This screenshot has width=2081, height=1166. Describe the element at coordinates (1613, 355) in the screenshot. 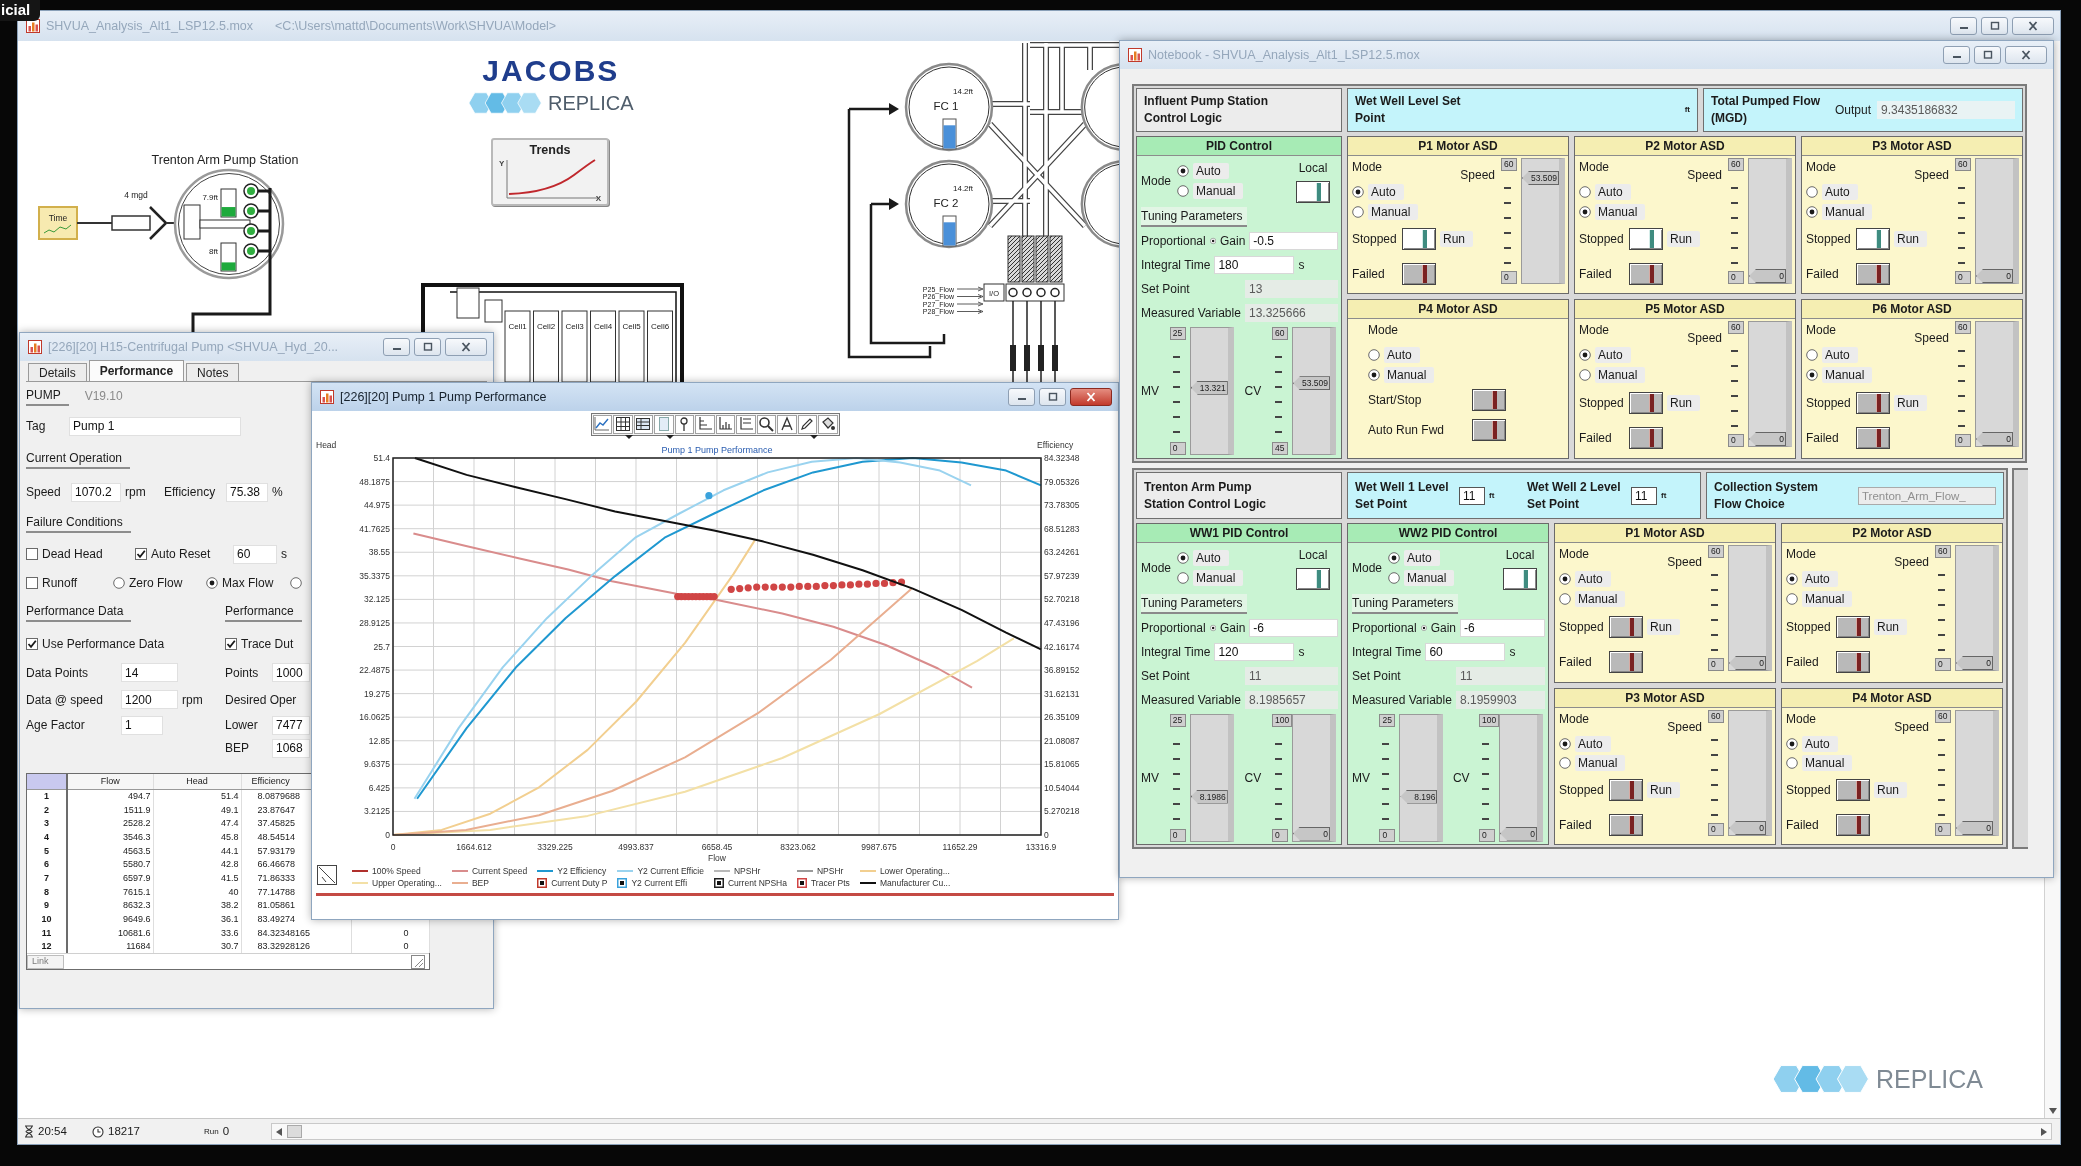

I see `option-label: Auto` at that location.